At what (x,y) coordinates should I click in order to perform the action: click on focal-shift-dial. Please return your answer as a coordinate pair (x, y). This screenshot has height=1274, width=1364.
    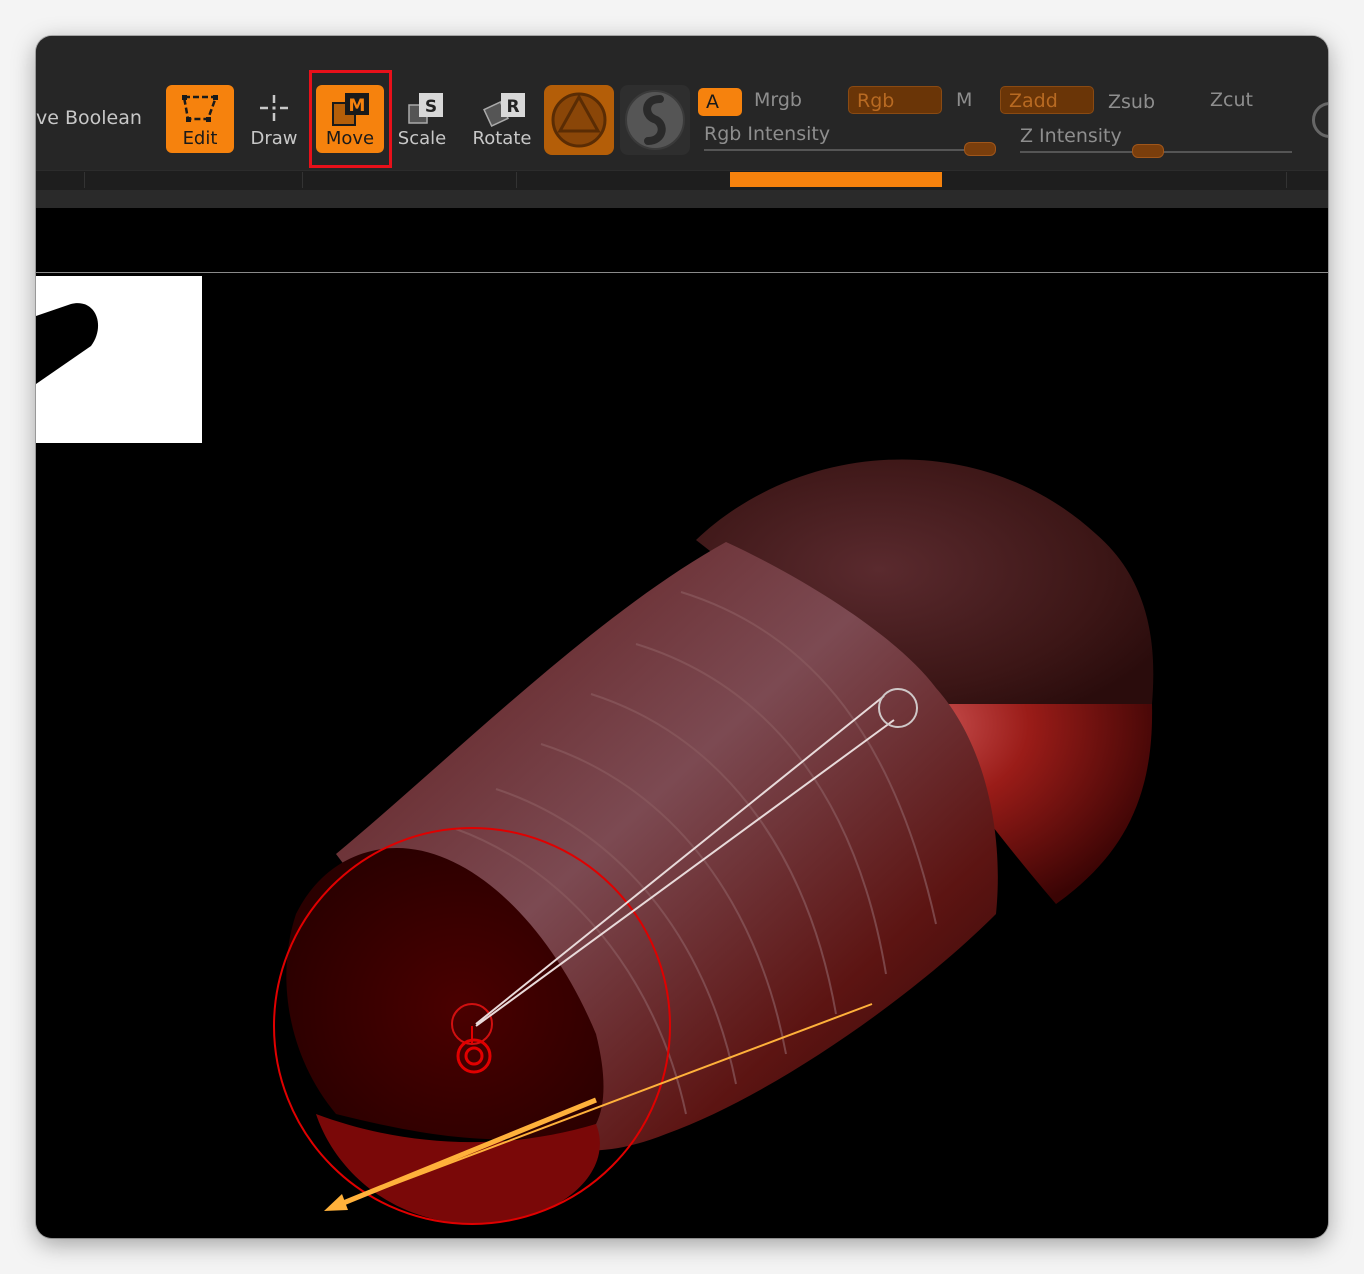
    Looking at the image, I should click on (1320, 120).